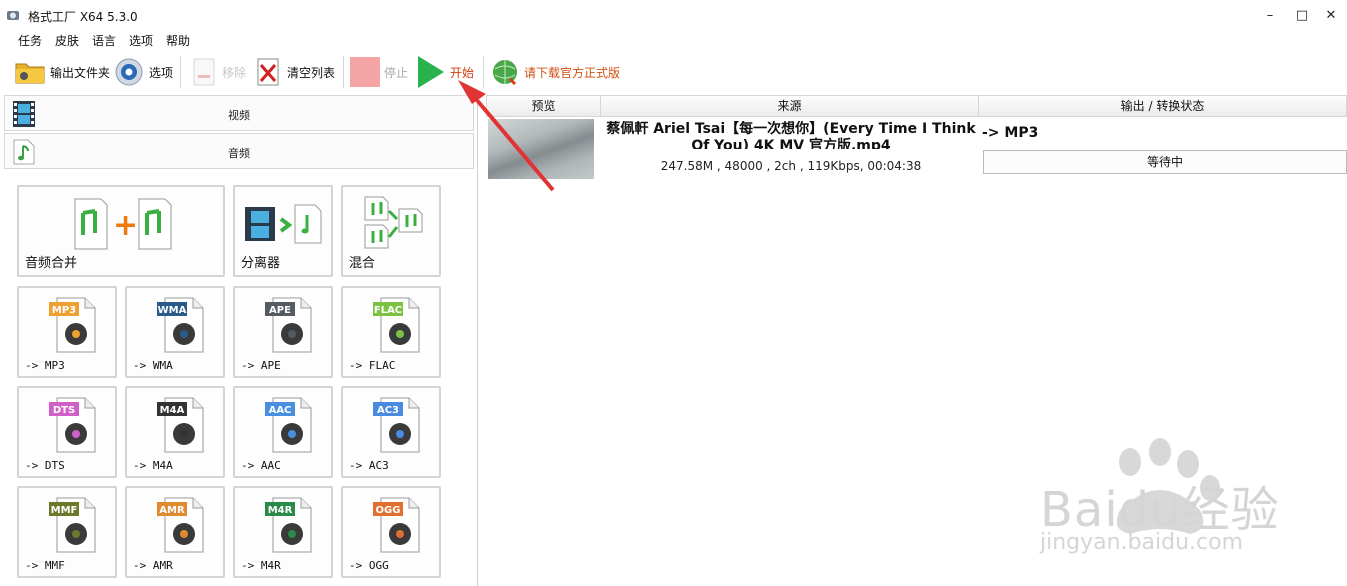 This screenshot has height=586, width=1347. Describe the element at coordinates (369, 565) in the screenshot. I see `format-tile-caption: -> OGG` at that location.